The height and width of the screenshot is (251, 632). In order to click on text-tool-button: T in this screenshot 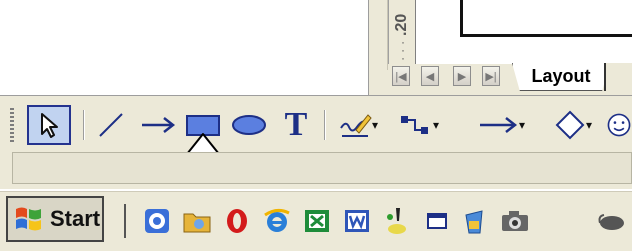, I will do `click(296, 125)`.